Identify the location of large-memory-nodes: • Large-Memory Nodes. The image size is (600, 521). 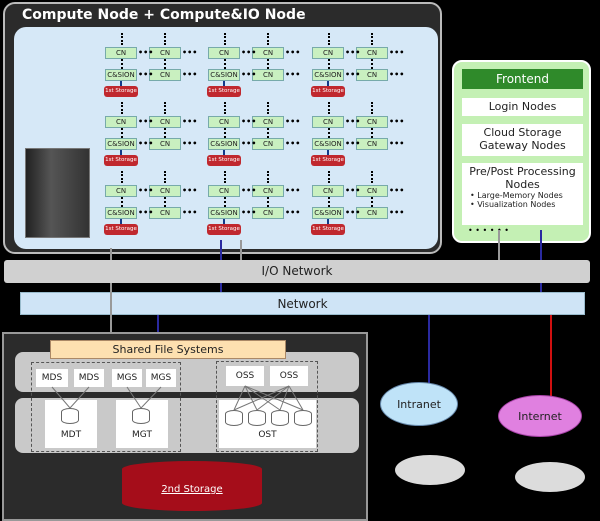
(516, 195).